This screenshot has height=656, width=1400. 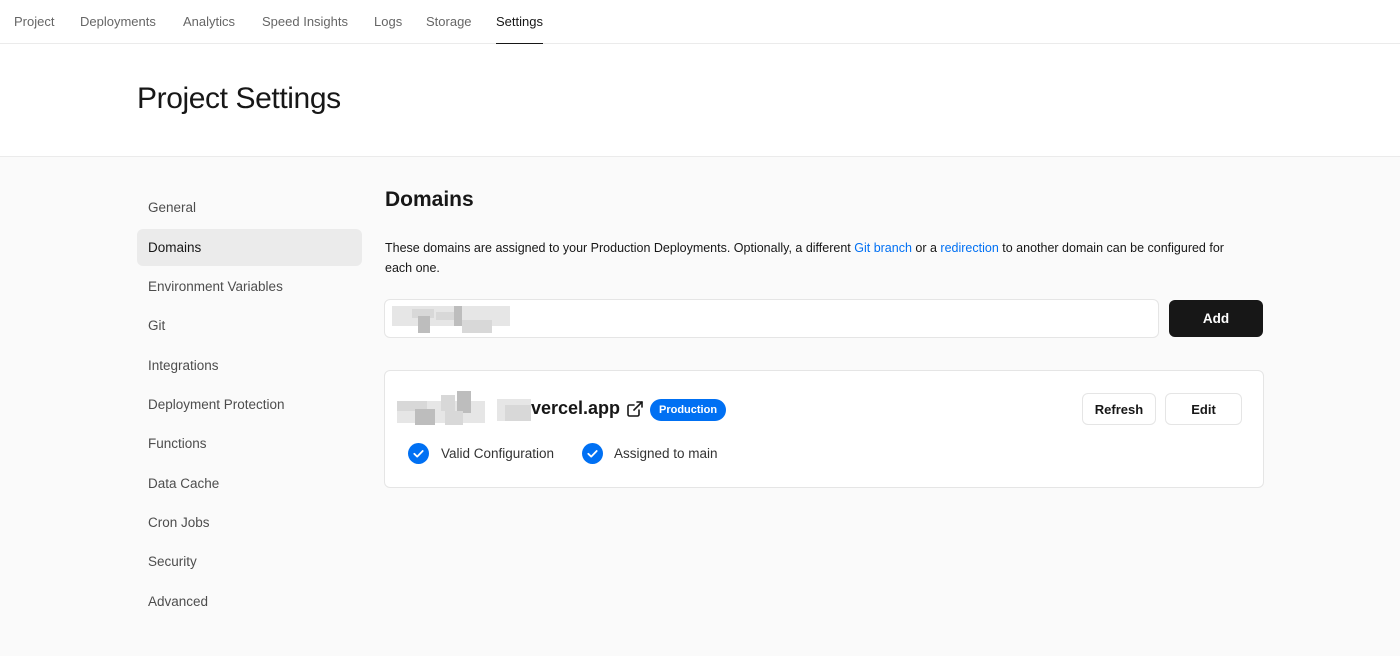 What do you see at coordinates (249, 286) in the screenshot?
I see `sidebar-item-environment-variables: Environment Variables` at bounding box center [249, 286].